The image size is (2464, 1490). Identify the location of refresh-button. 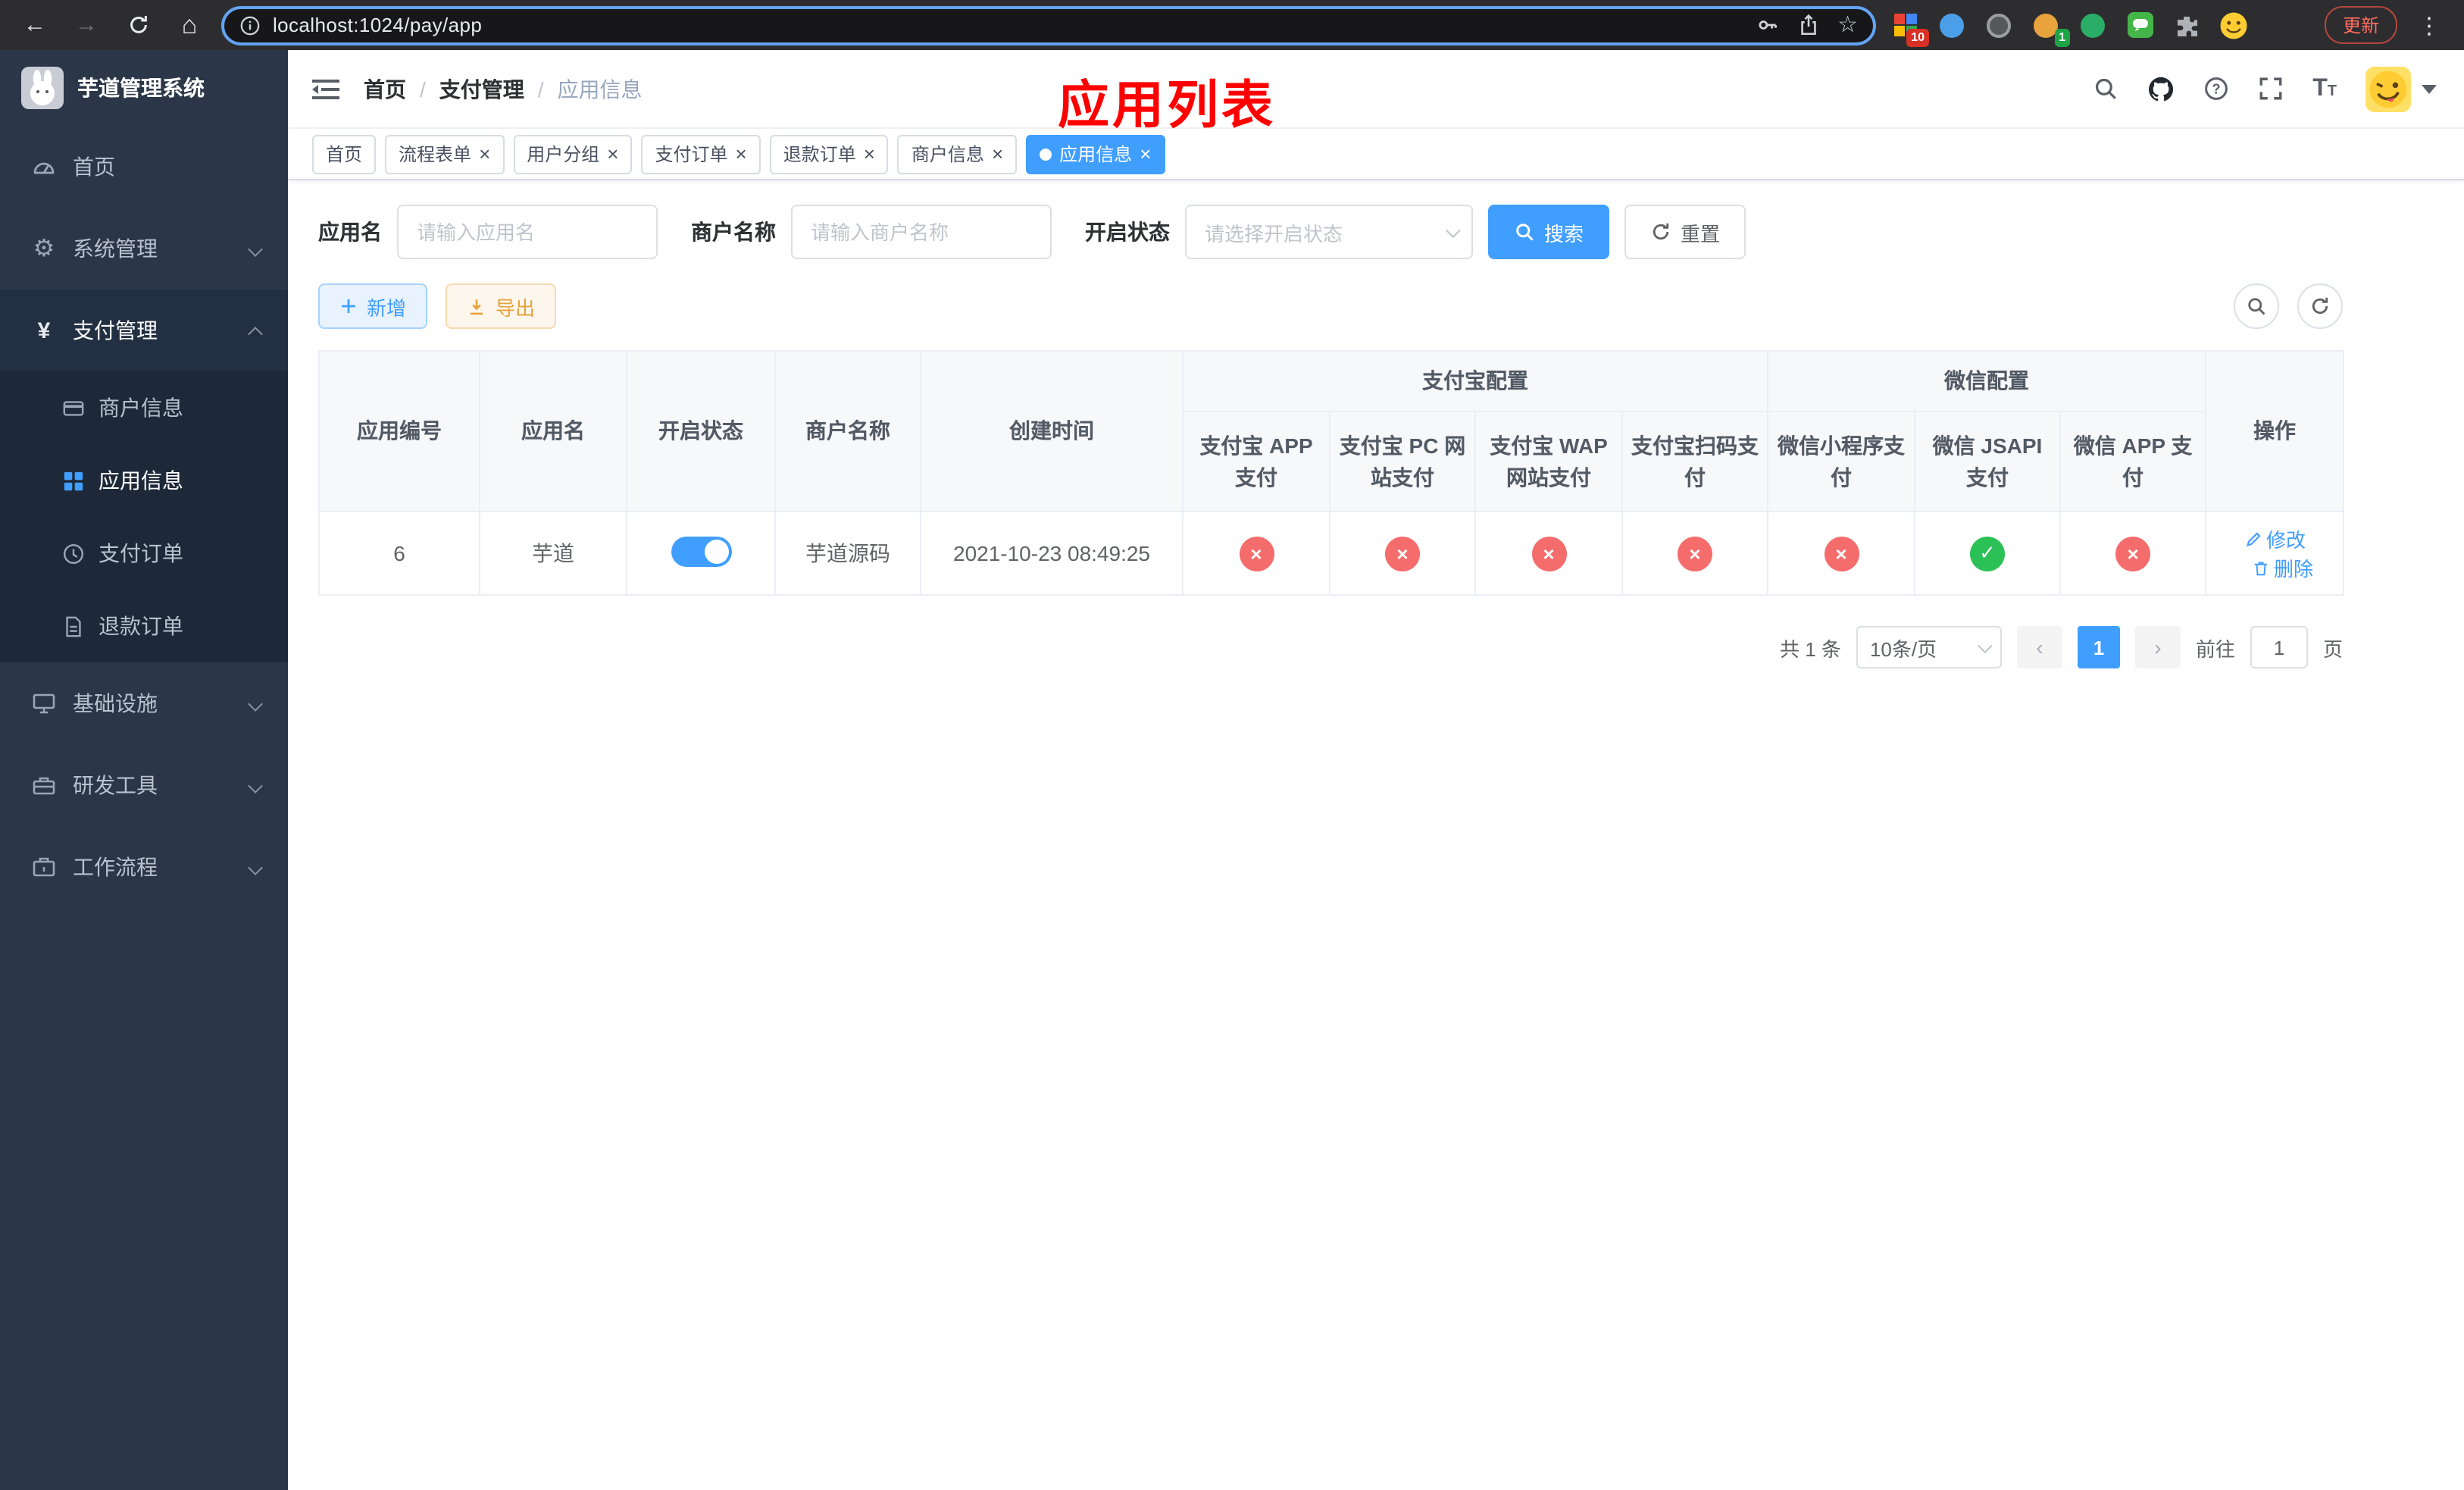
(2320, 306).